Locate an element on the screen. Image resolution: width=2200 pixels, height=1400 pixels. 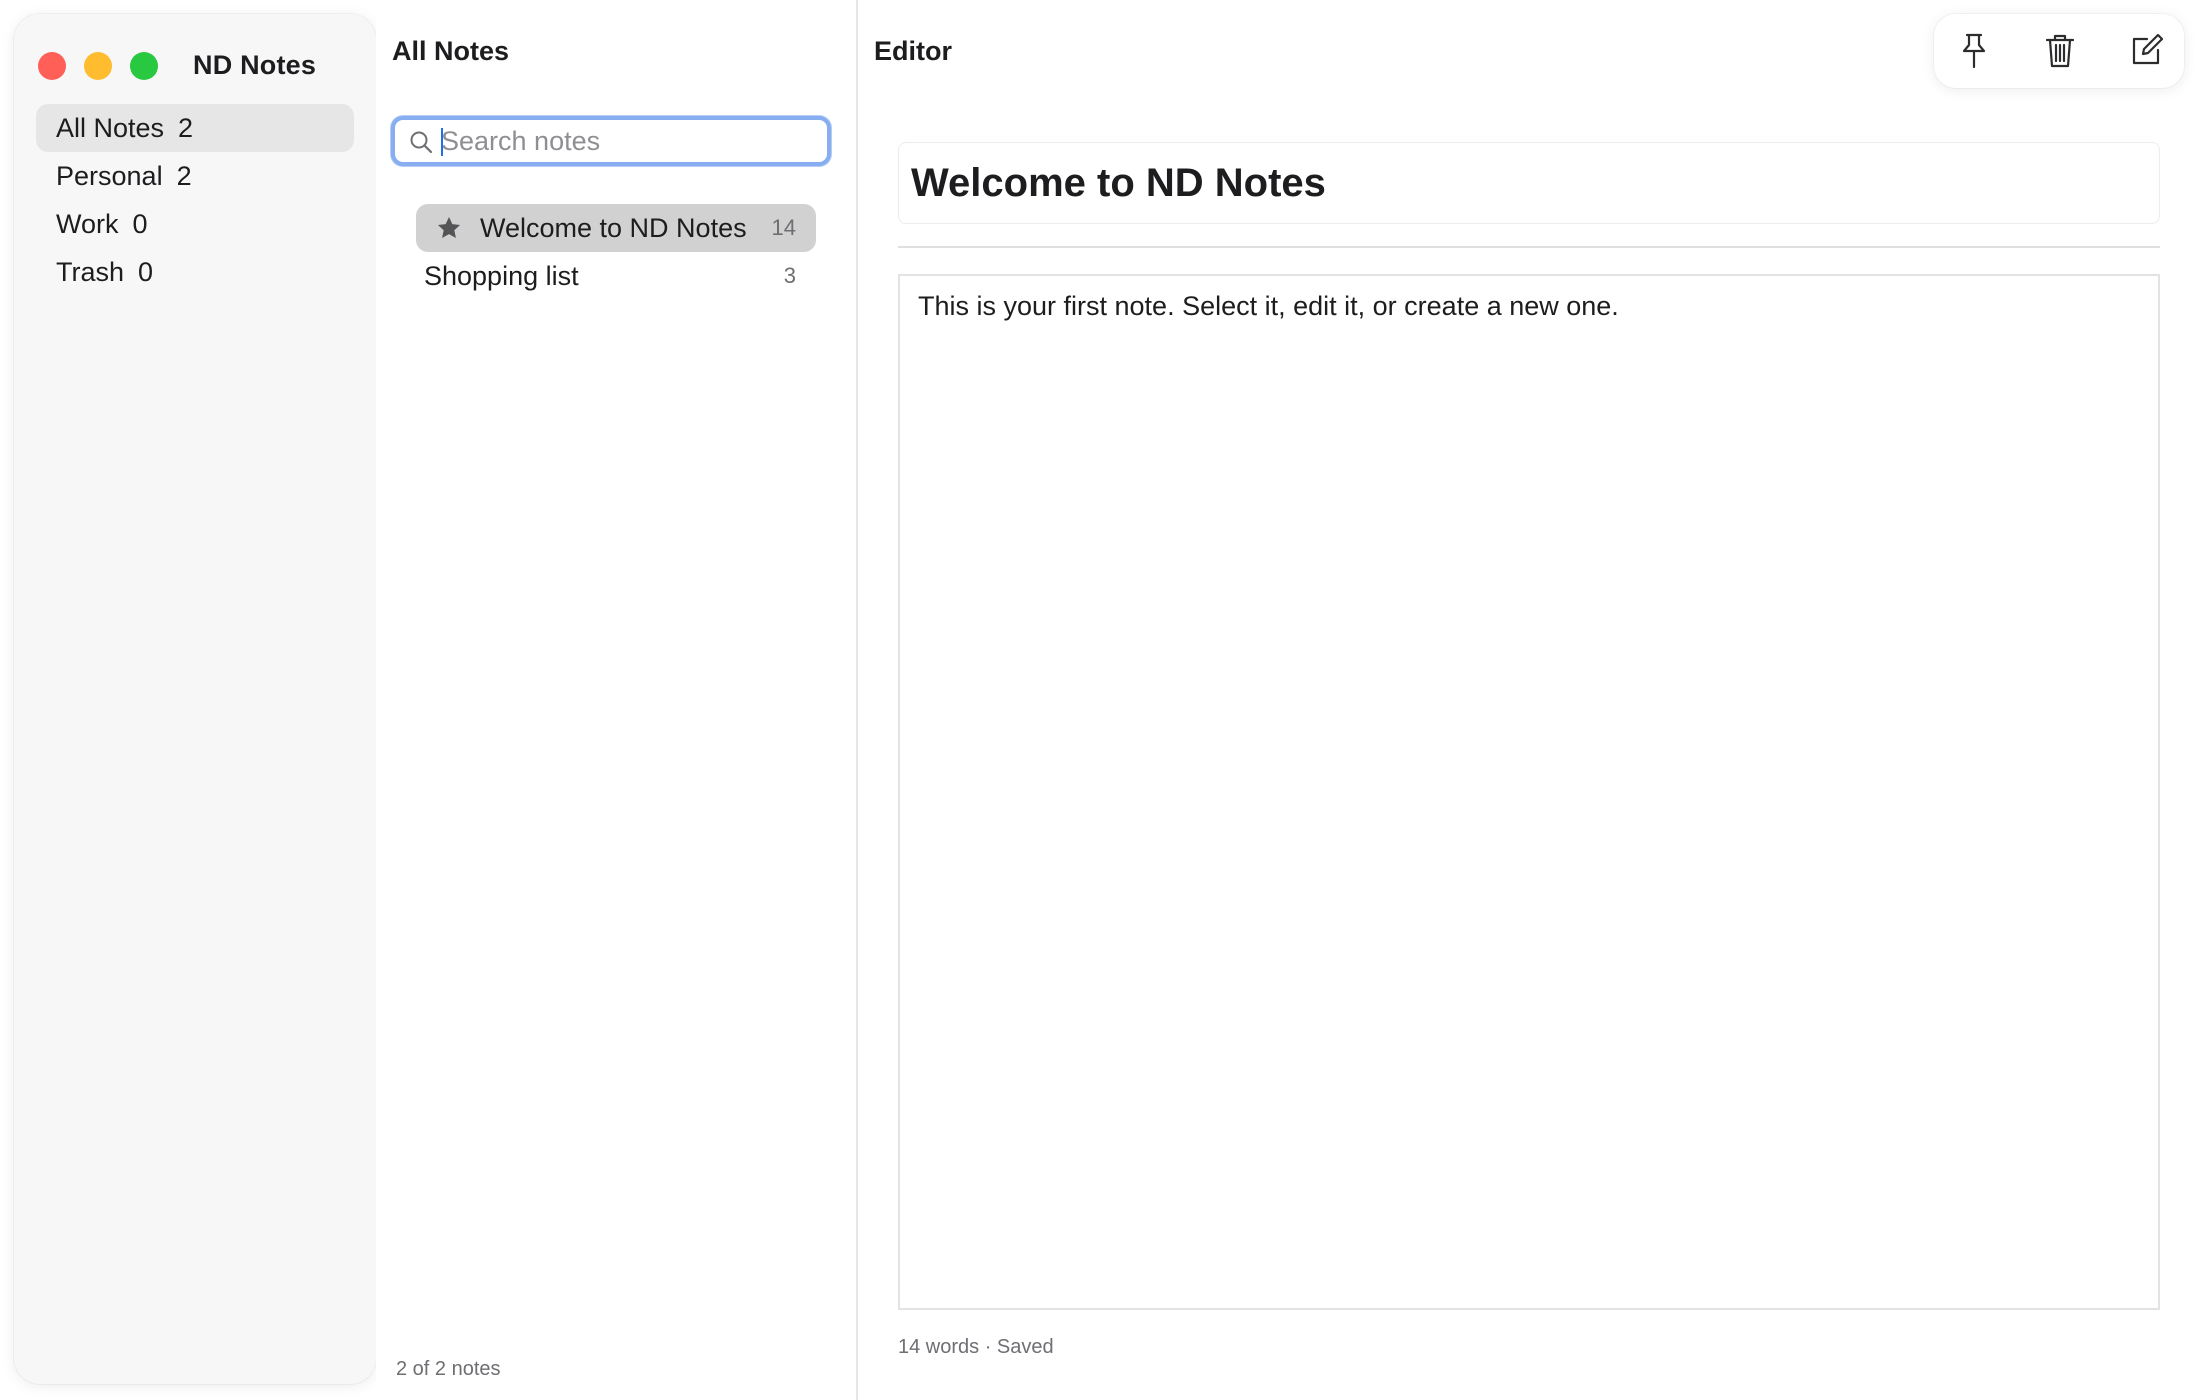
pin-button is located at coordinates (1974, 51).